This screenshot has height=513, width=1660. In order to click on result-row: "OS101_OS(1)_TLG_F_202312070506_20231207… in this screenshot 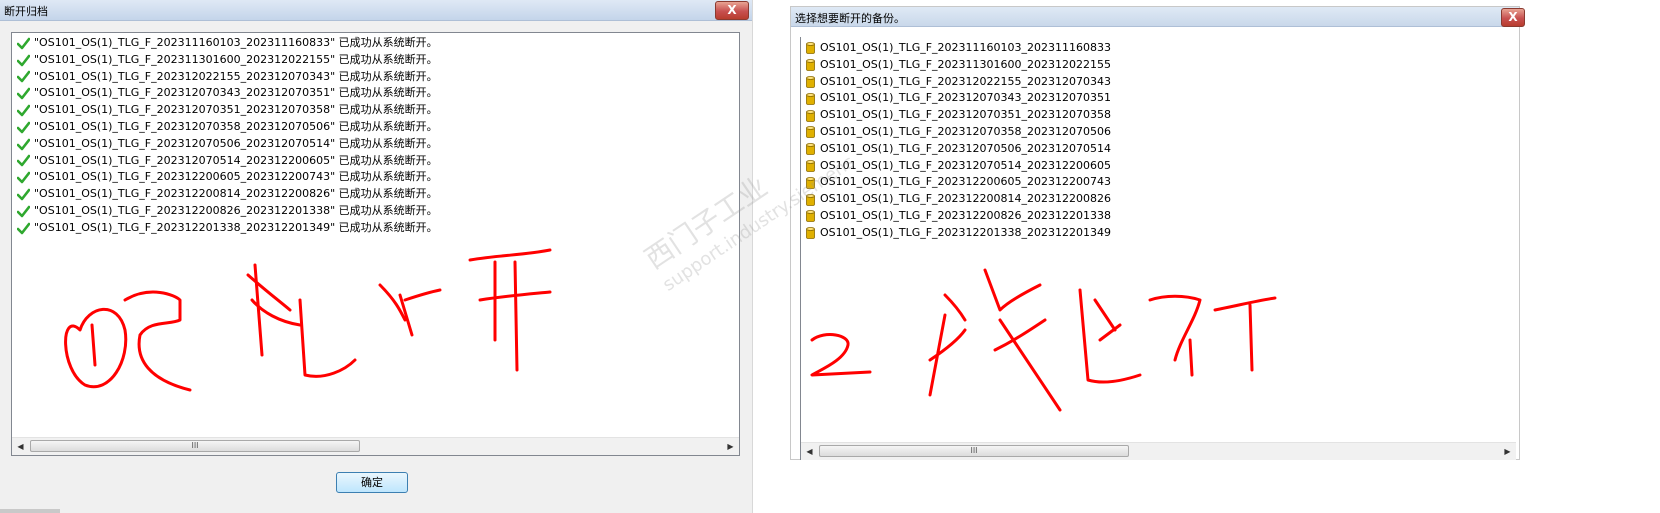, I will do `click(227, 144)`.